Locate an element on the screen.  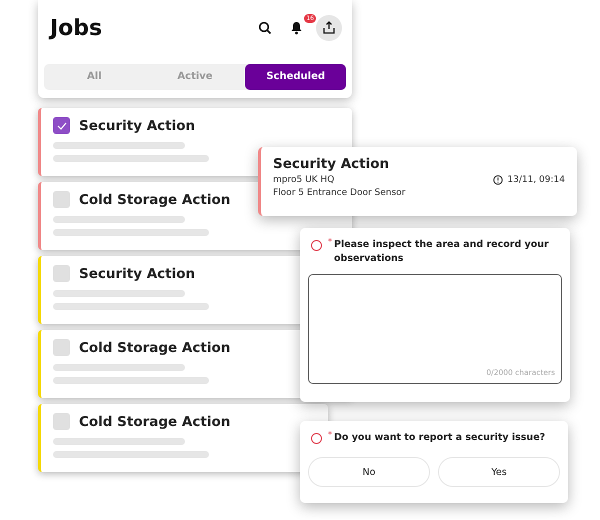
filter-tab: Scheduled is located at coordinates (295, 77).